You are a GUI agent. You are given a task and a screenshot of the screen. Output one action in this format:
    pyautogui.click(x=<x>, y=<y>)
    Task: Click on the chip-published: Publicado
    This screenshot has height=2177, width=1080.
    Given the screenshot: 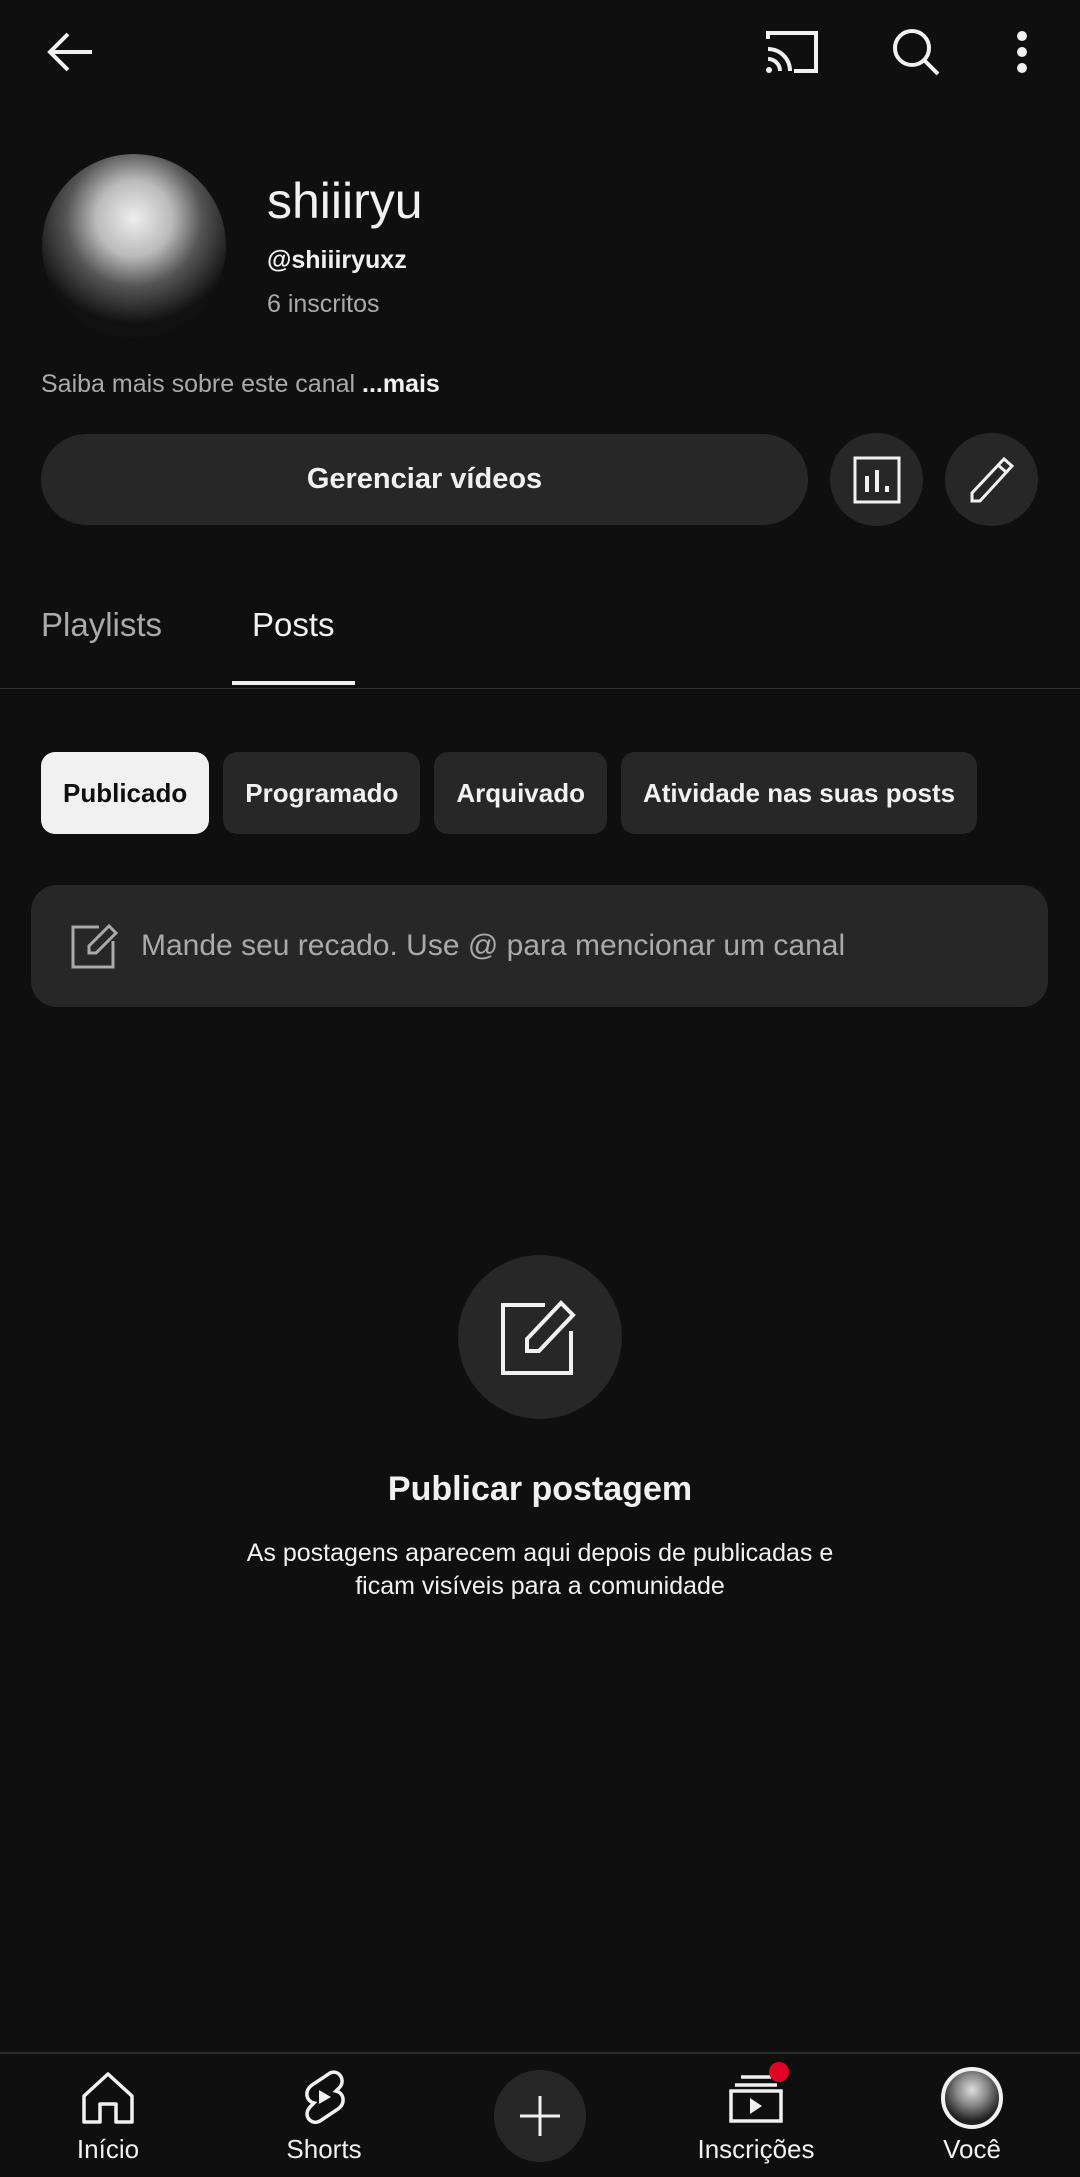 What is the action you would take?
    pyautogui.click(x=125, y=793)
    